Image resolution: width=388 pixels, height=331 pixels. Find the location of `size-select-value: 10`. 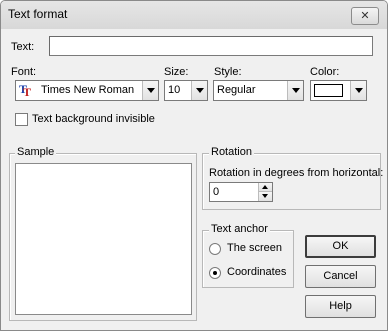

size-select-value: 10 is located at coordinates (174, 90).